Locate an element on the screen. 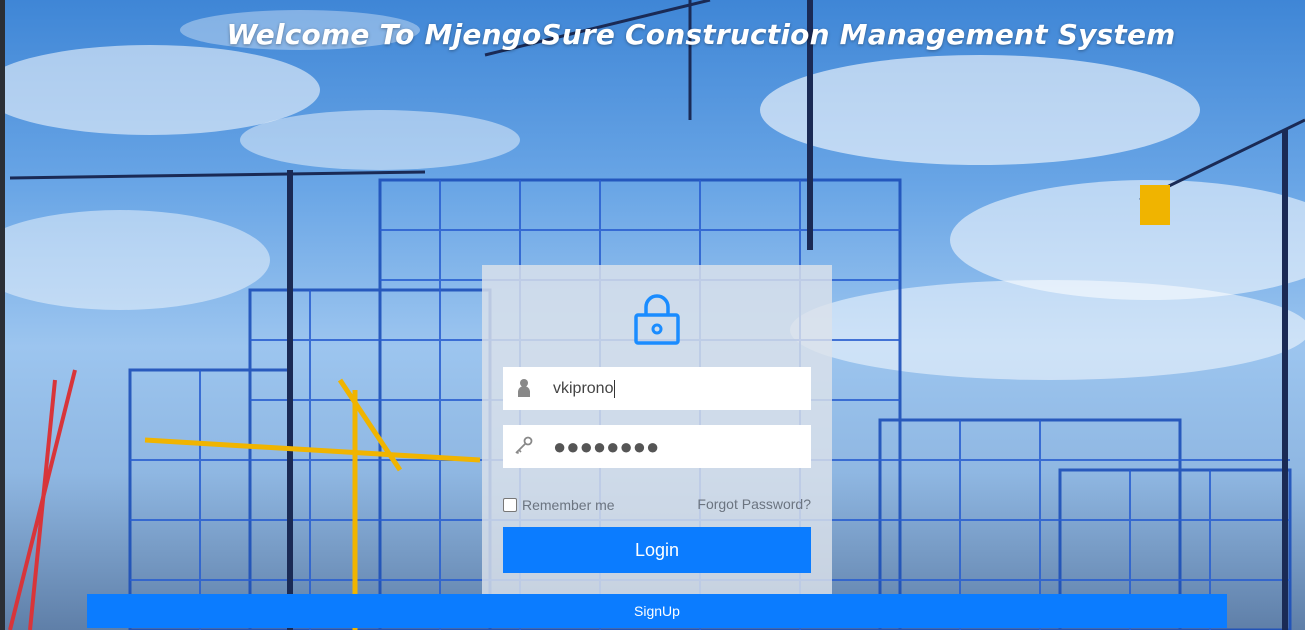 This screenshot has height=630, width=1305. remember-me-row: Remember me is located at coordinates (559, 505).